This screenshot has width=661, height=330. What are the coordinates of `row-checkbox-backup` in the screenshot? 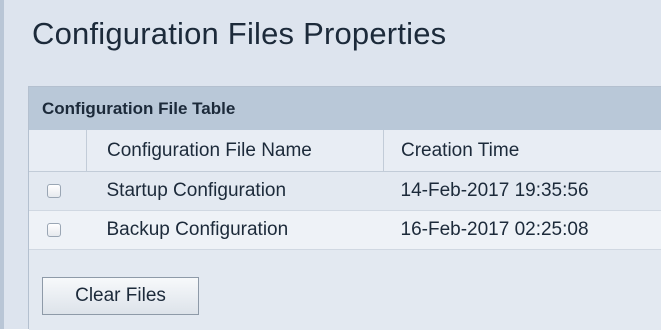 It's located at (54, 230).